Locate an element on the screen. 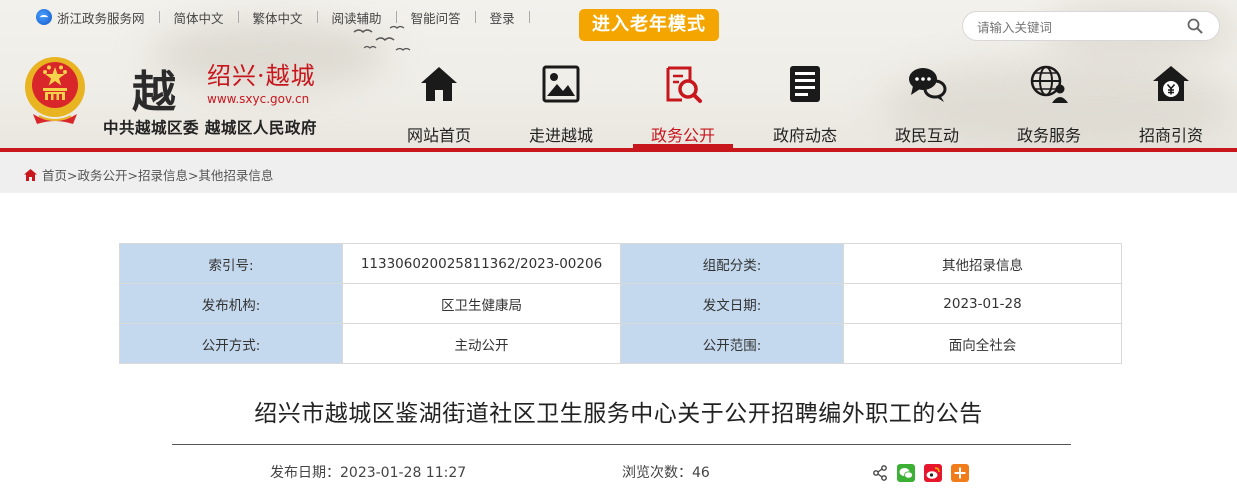  main-nav: 网站首页 走进越城 政务公开 政府动态 政民互动 政务服务 招商引资 is located at coordinates (805, 104).